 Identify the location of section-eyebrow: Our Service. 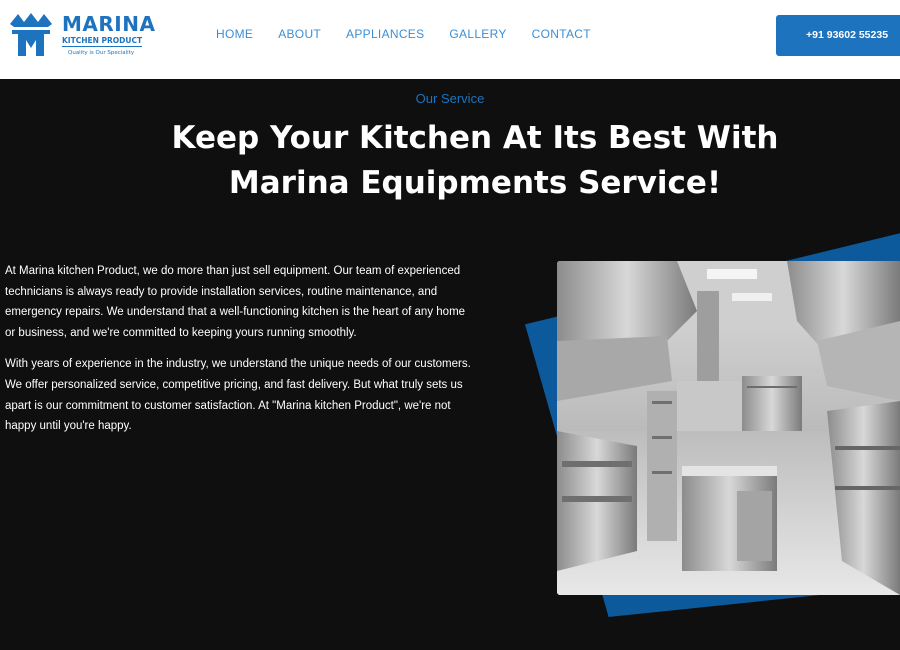
(450, 98).